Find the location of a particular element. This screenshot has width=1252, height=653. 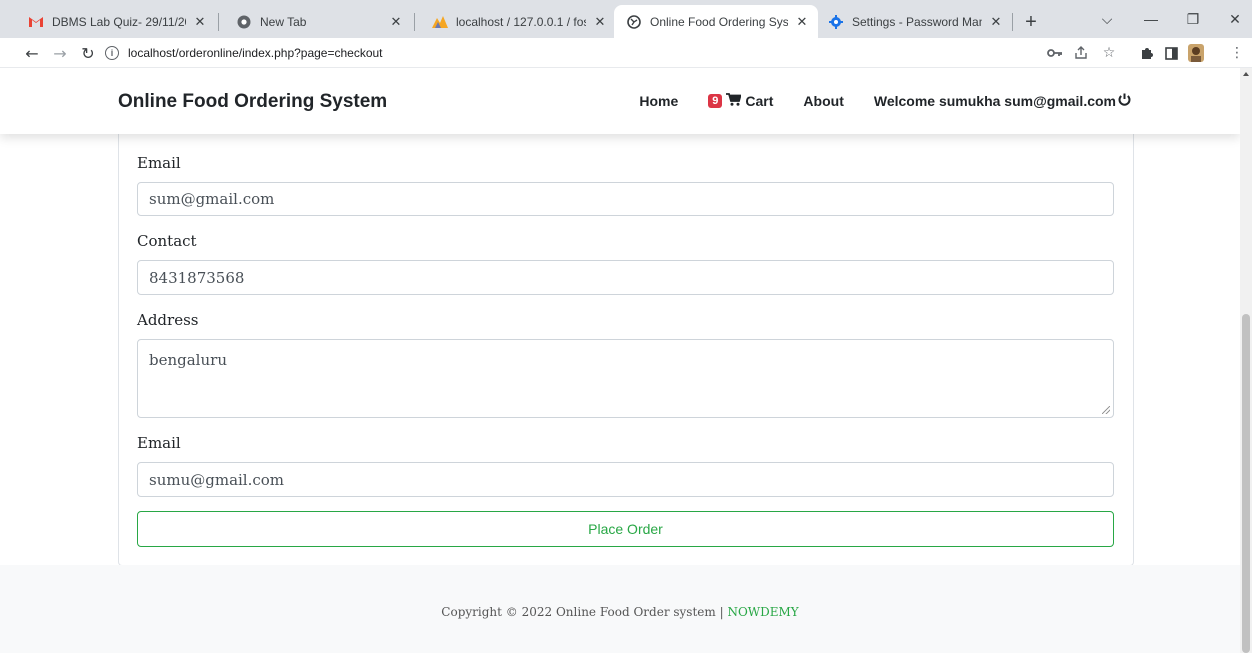

reload-icon: ↻ is located at coordinates (88, 53).